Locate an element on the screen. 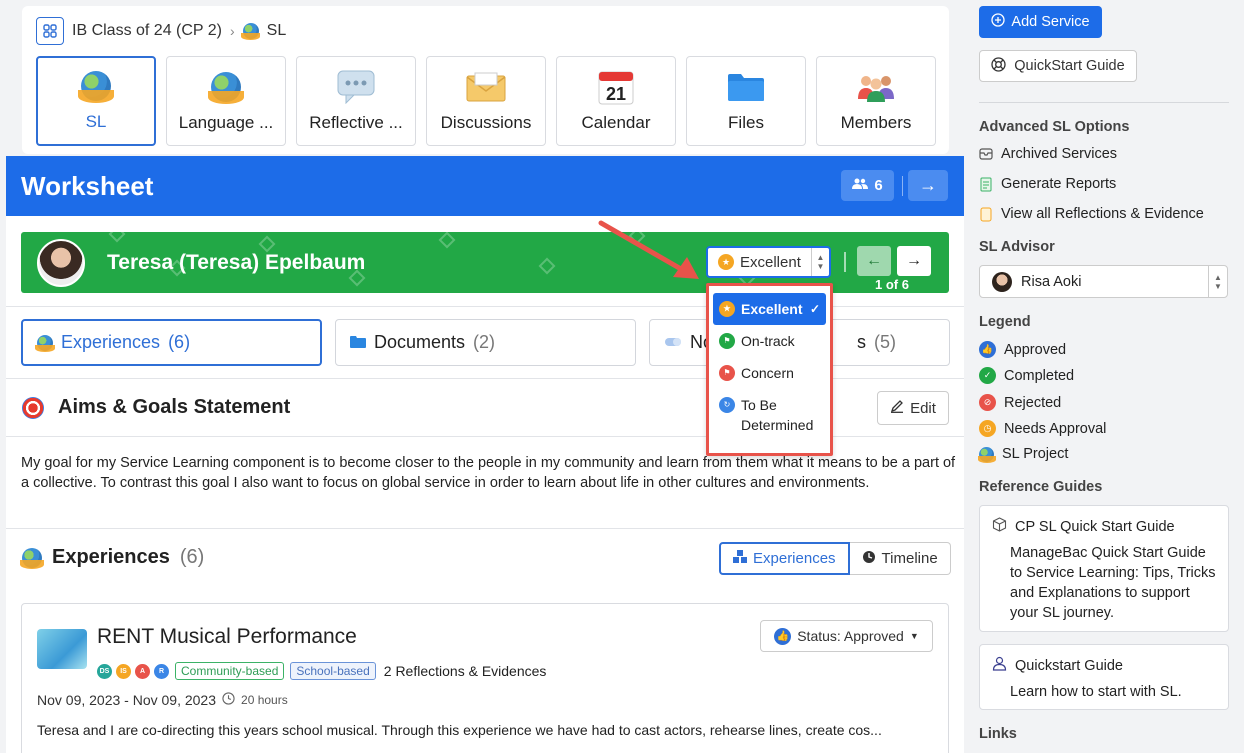 Image resolution: width=1244 pixels, height=753 pixels. ref-card-title: Quickstart Guide is located at coordinates (1069, 665).